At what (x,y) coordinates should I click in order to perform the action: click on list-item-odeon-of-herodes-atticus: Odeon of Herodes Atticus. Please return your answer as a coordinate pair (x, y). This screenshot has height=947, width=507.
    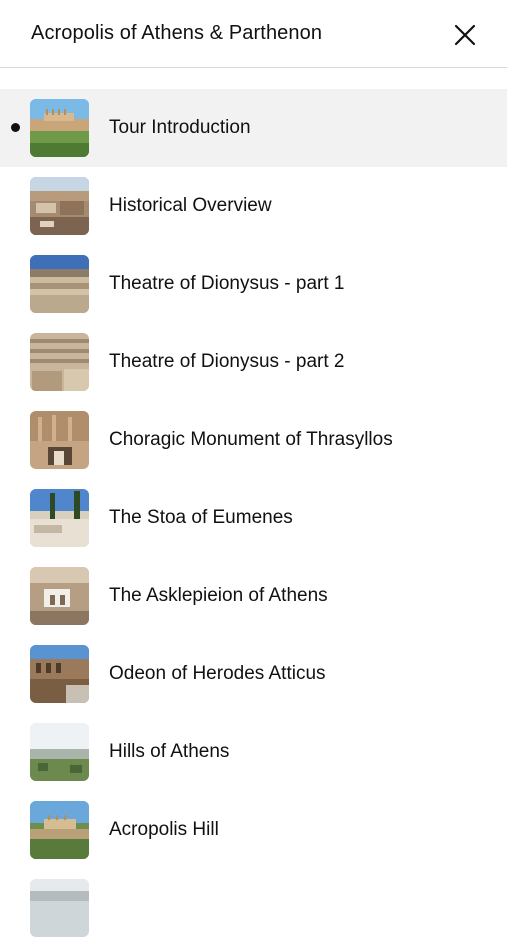
    Looking at the image, I should click on (253, 674).